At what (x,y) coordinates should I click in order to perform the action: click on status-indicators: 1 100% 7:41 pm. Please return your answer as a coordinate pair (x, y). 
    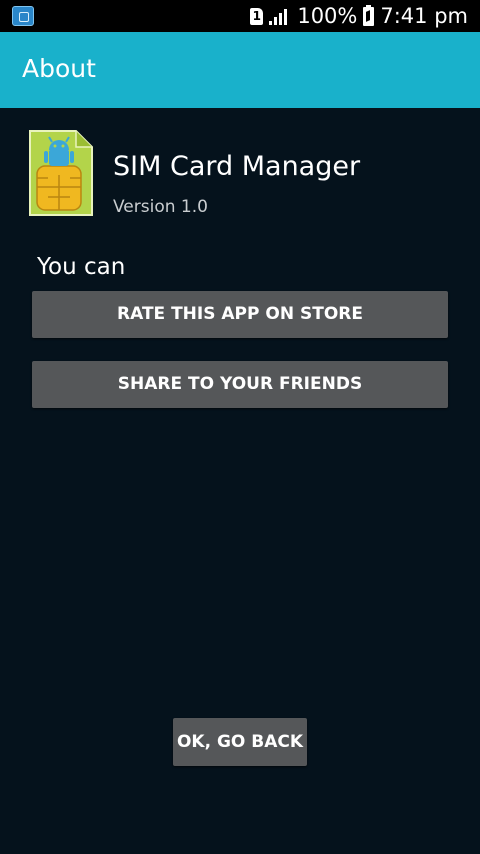
    Looking at the image, I should click on (359, 16).